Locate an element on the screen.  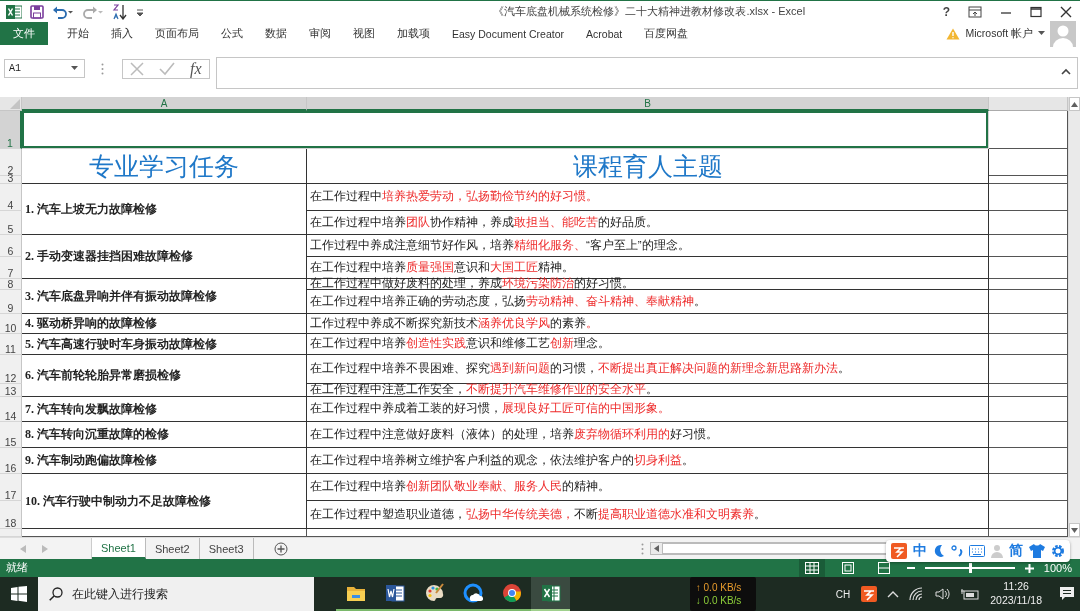
theme-cell: 在工作过程中培养正确的劳动态度，弘扬劳动精神、奋斗精神、奉献精神。 is located at coordinates (648, 302).